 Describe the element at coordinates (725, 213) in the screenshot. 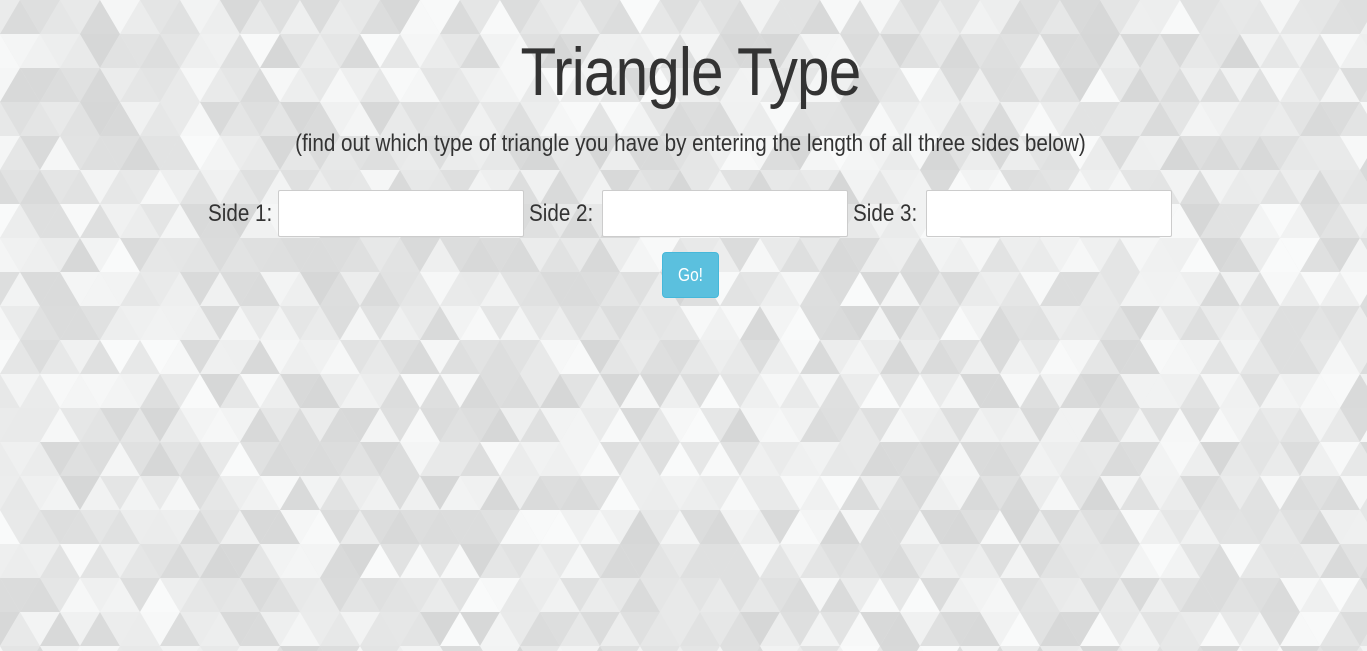

I see `side-2-input` at that location.